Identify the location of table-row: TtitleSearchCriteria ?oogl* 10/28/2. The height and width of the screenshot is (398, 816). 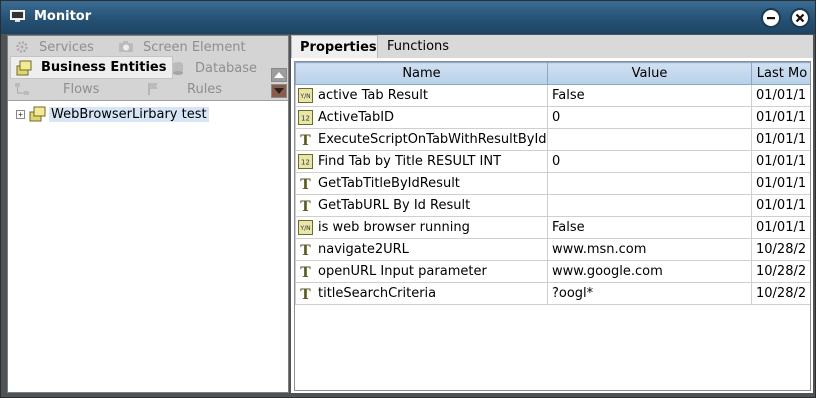
(552, 293).